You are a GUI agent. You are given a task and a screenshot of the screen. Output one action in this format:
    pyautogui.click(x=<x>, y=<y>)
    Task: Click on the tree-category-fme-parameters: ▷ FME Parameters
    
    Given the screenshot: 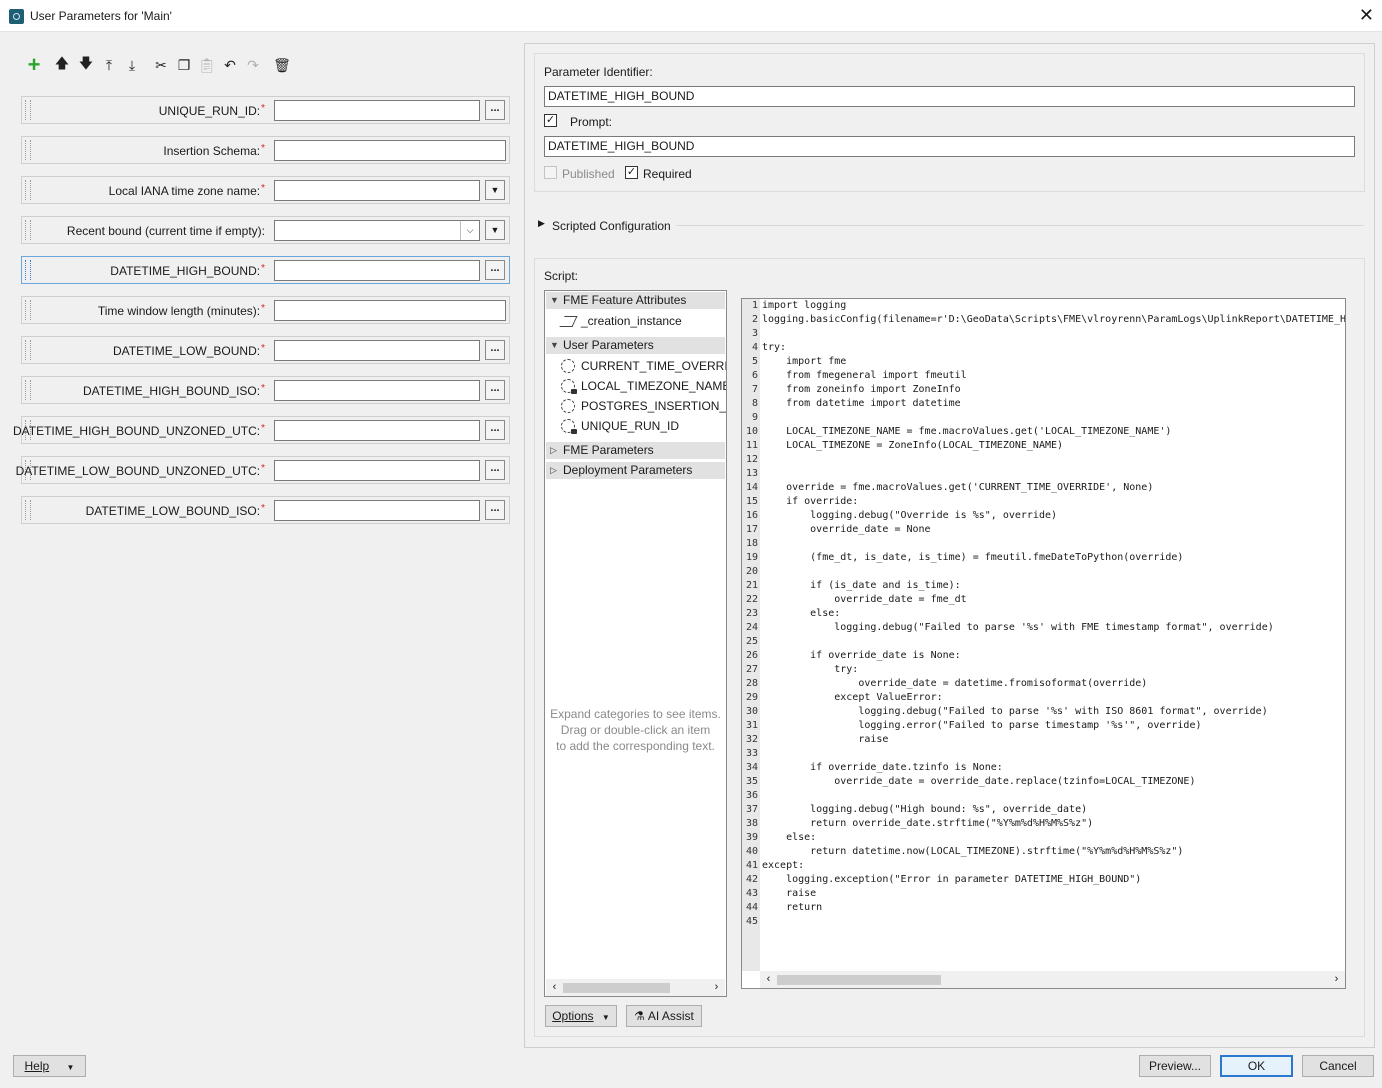 What is the action you would take?
    pyautogui.click(x=635, y=450)
    